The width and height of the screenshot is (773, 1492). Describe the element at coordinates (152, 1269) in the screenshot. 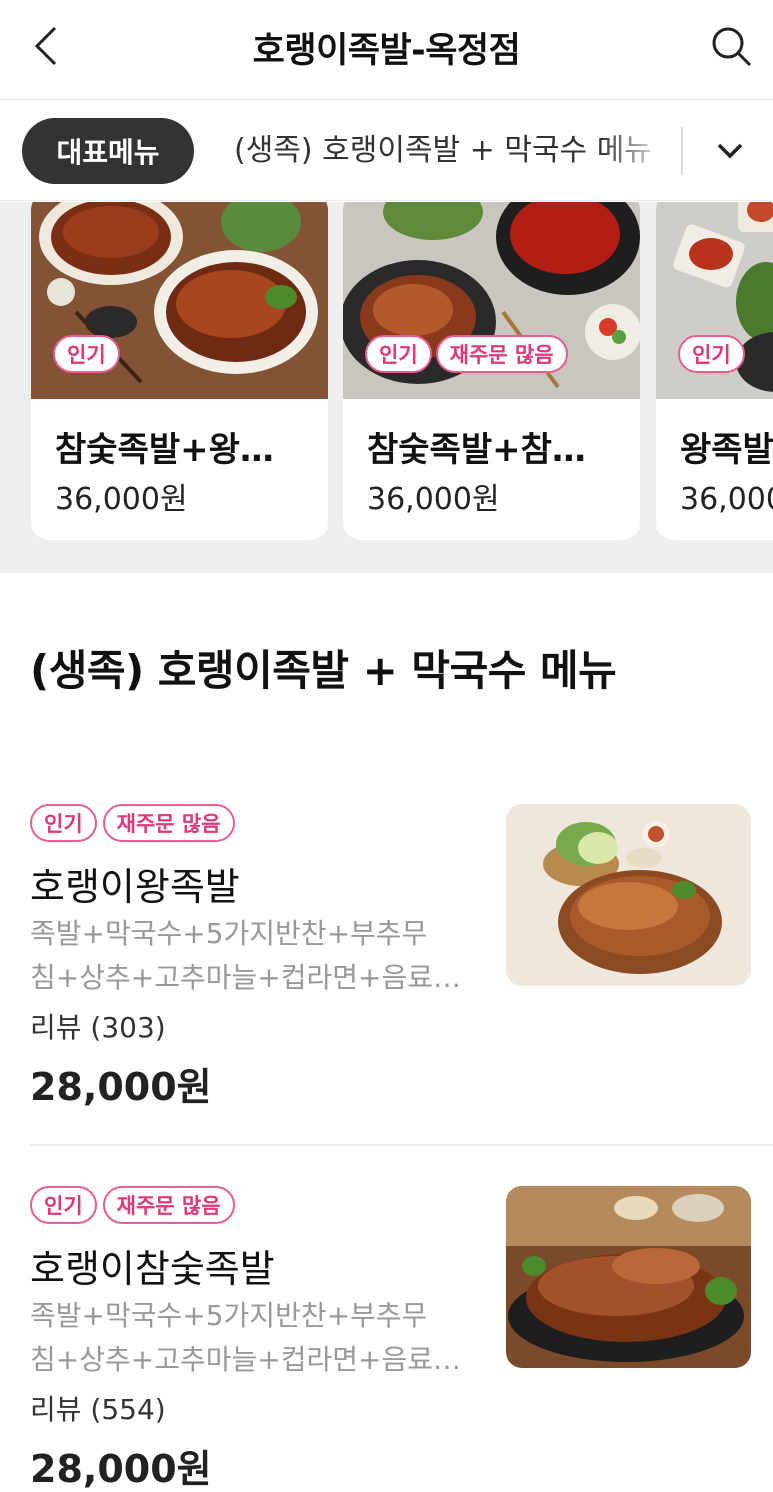

I see `menu-name: 호랭이참숯족발` at that location.